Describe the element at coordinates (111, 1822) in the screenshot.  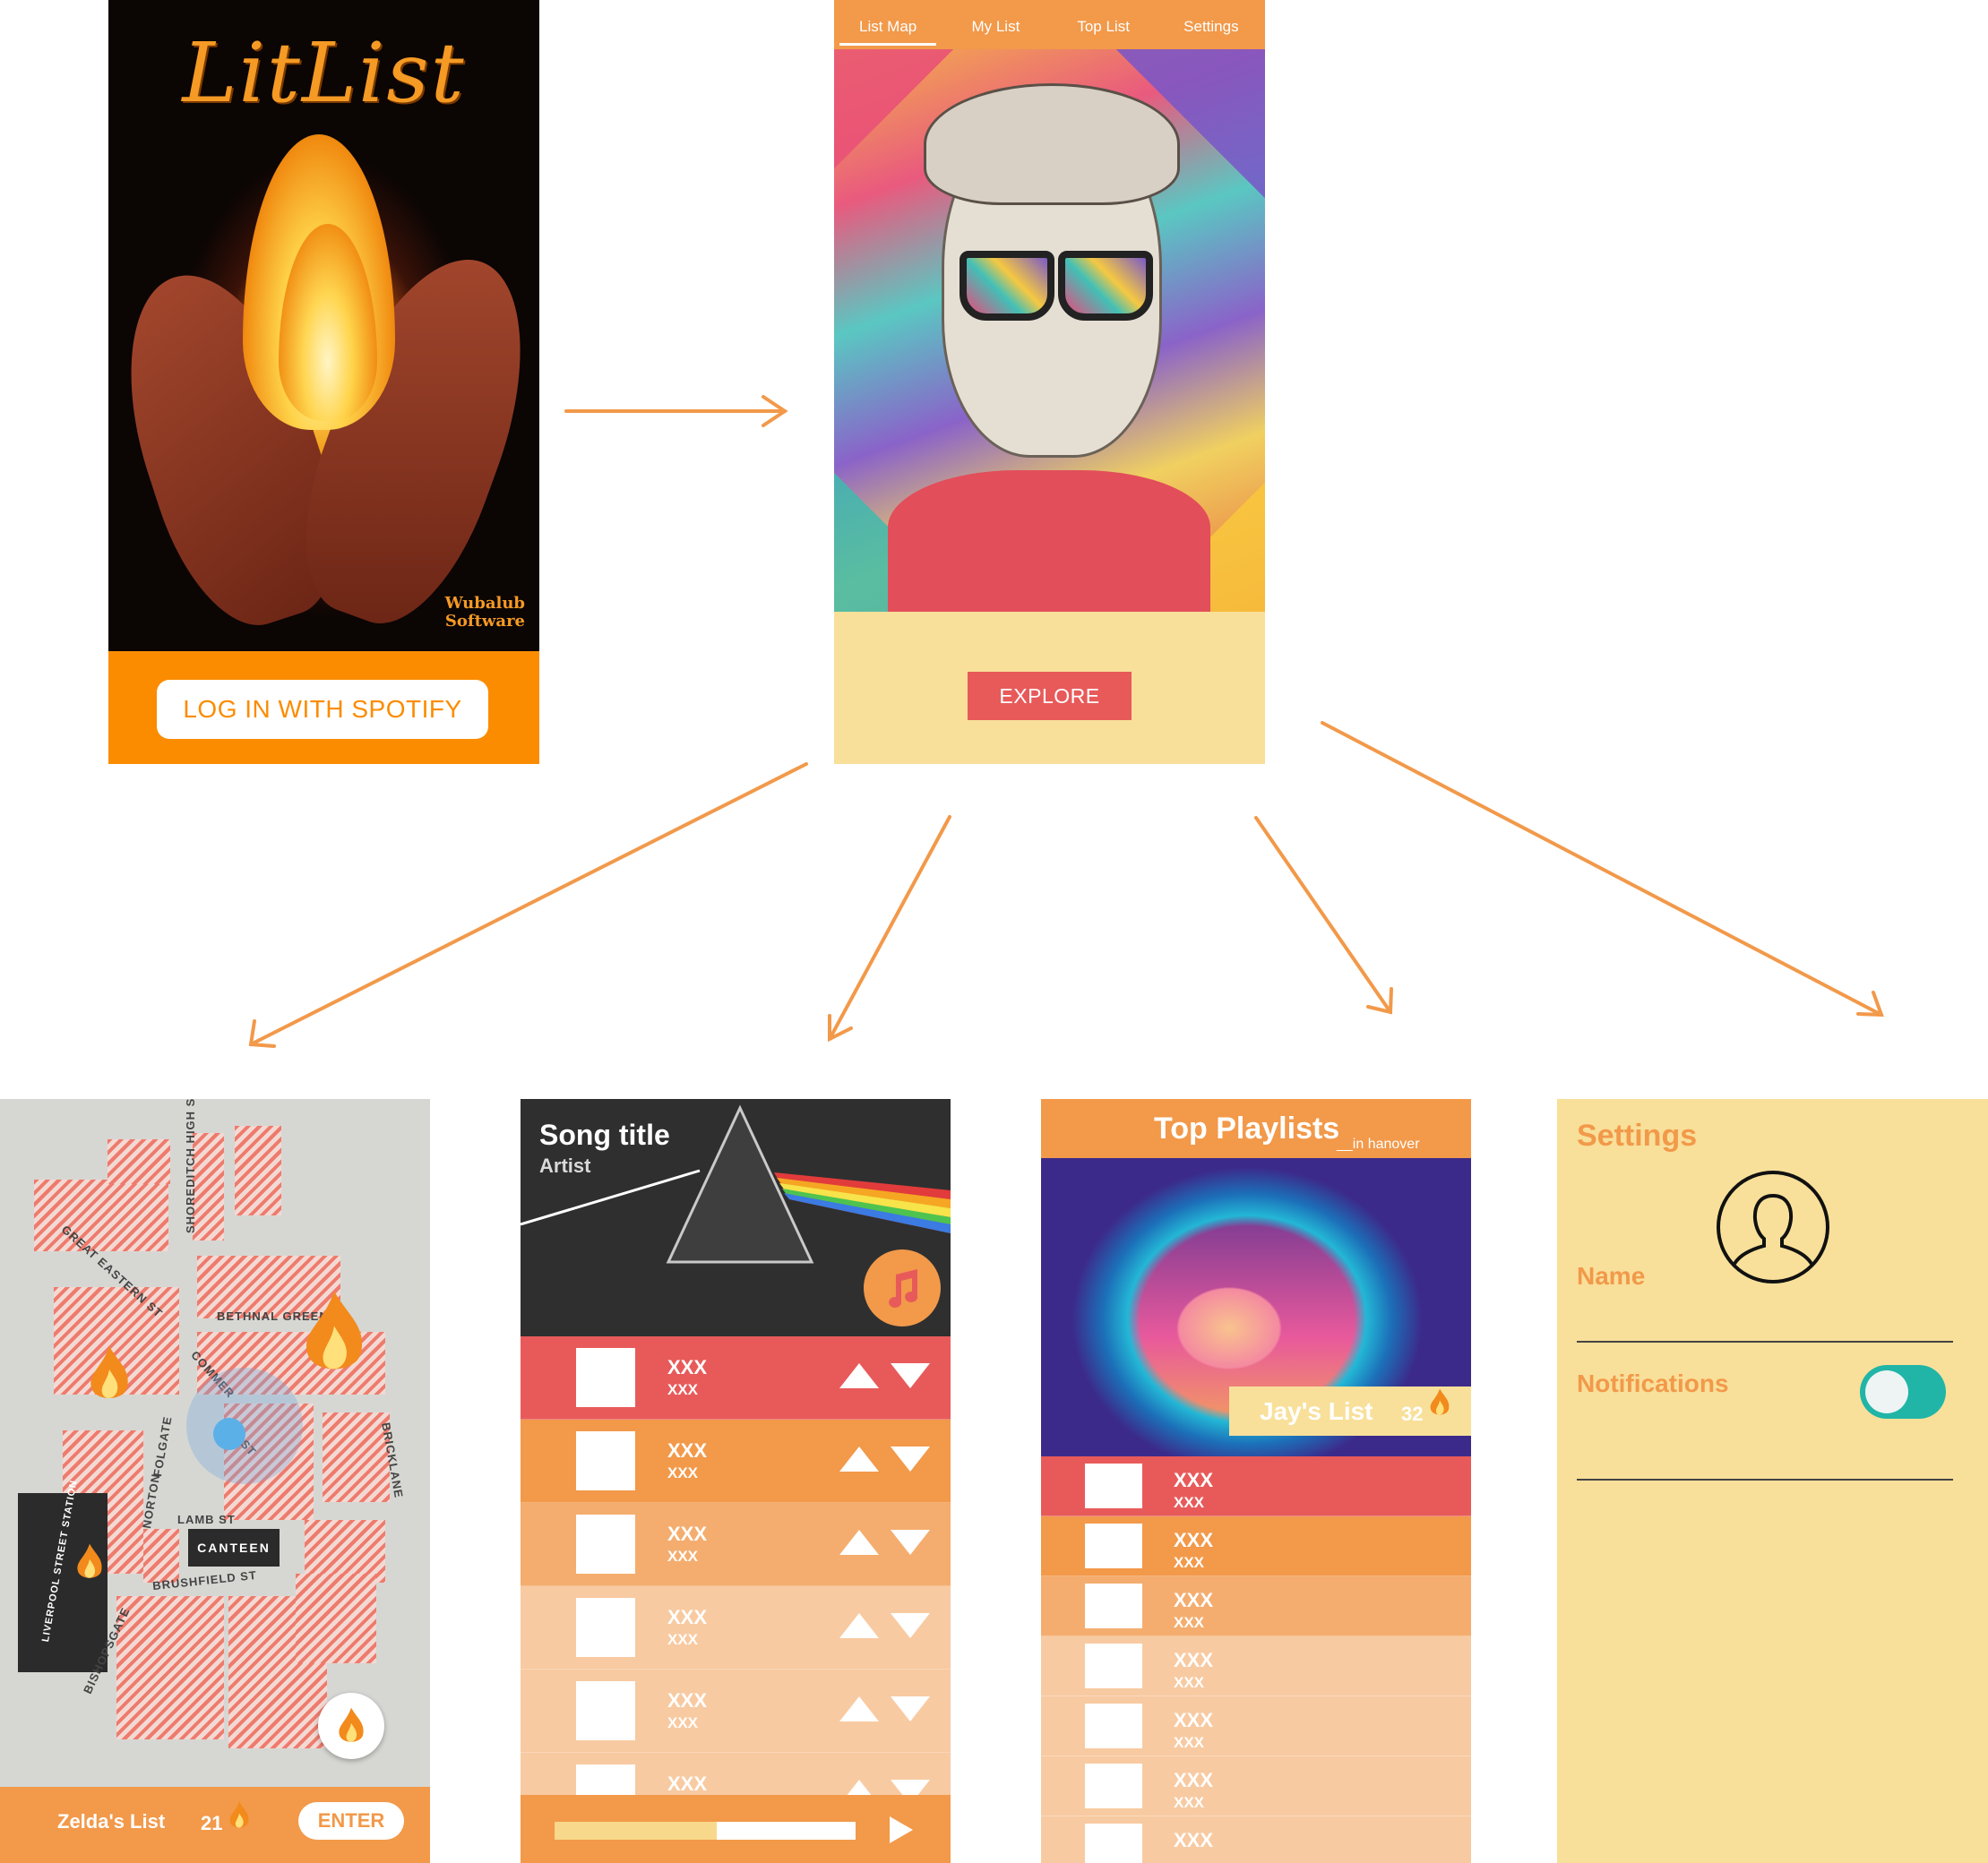
I see `list-name: Zelda's List` at that location.